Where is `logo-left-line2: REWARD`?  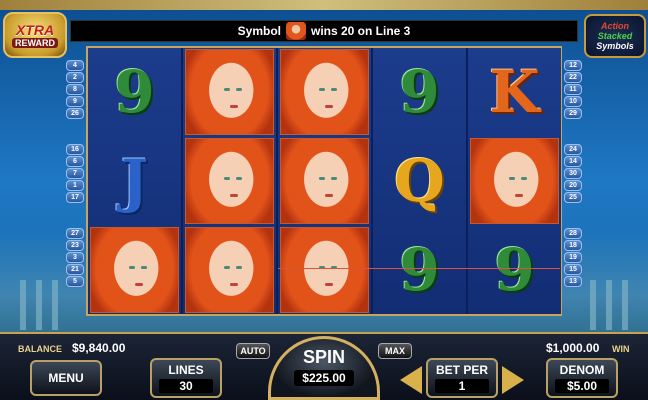
logo-left-line2: REWARD is located at coordinates (35, 43).